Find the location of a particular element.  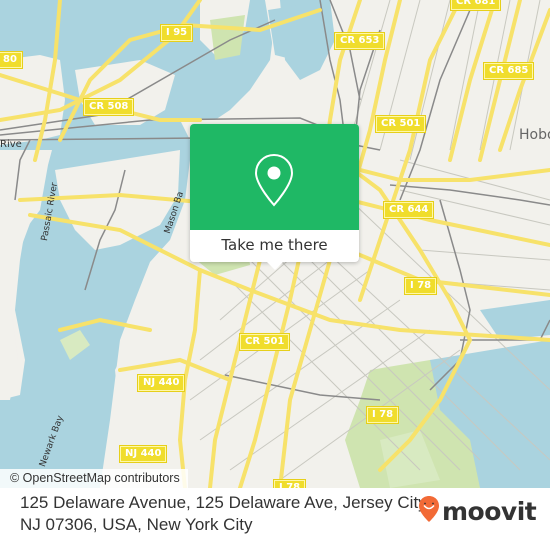

road-shield-i78-south: I 78 is located at coordinates (382, 415).